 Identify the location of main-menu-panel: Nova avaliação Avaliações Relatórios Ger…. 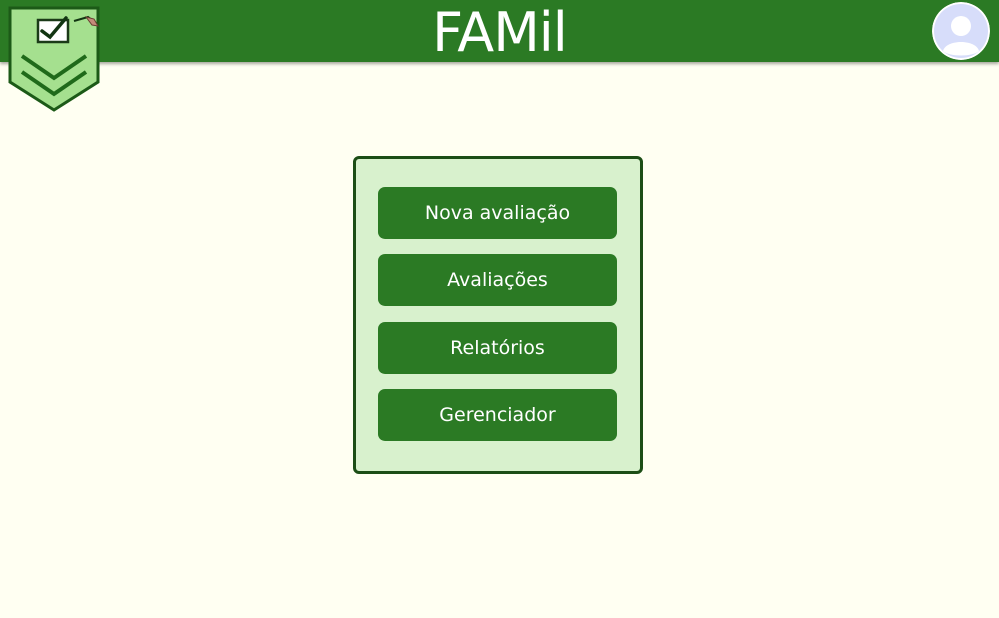
(498, 315).